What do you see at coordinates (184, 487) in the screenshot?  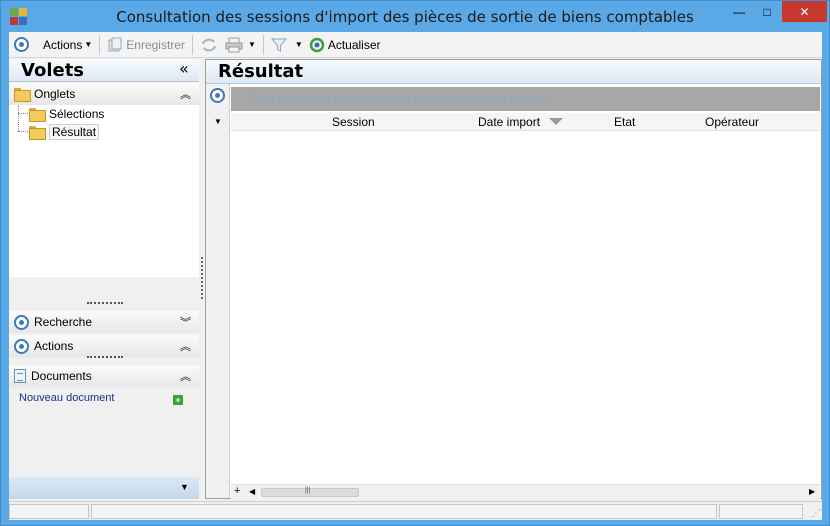 I see `dropdown-arrow-icon: ▼` at bounding box center [184, 487].